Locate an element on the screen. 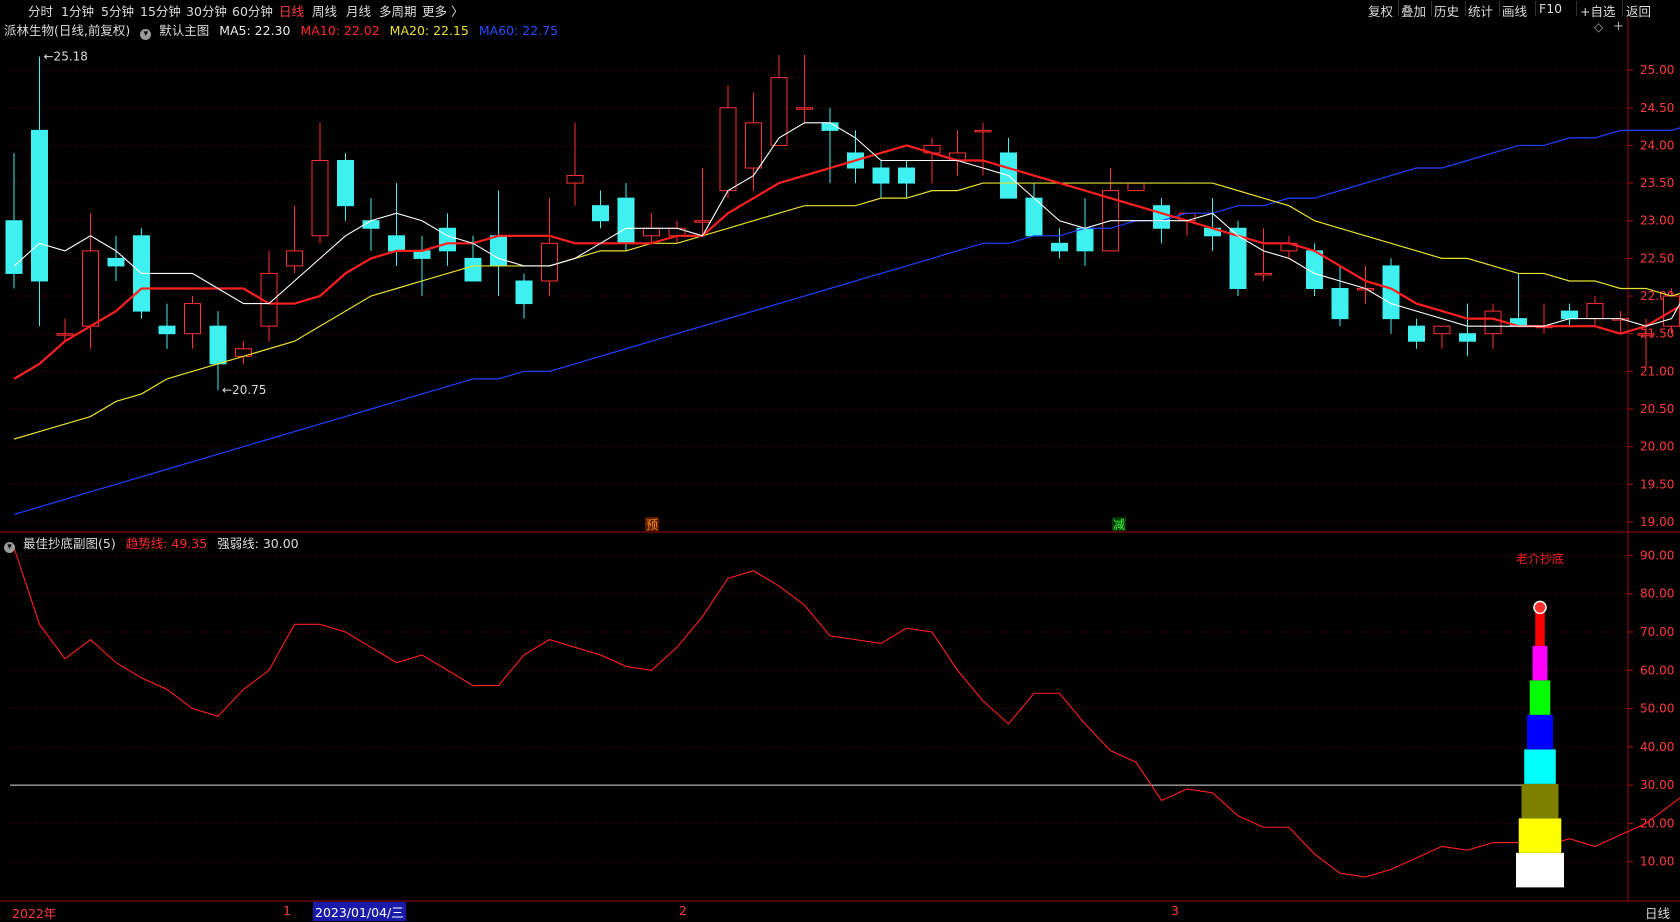 The height and width of the screenshot is (922, 1680). indicator-watermark: 老介抄底 is located at coordinates (1540, 558).